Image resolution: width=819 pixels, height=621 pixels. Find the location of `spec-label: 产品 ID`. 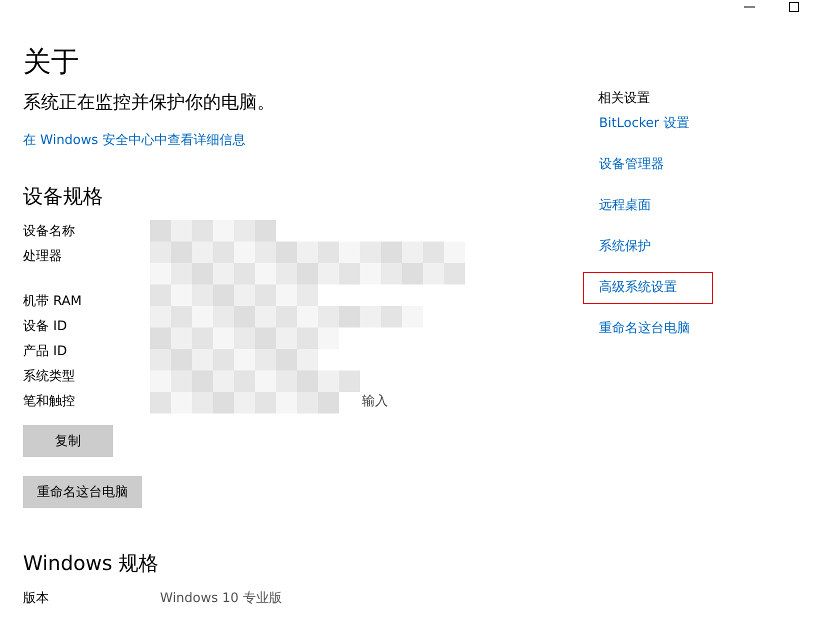

spec-label: 产品 ID is located at coordinates (45, 351).